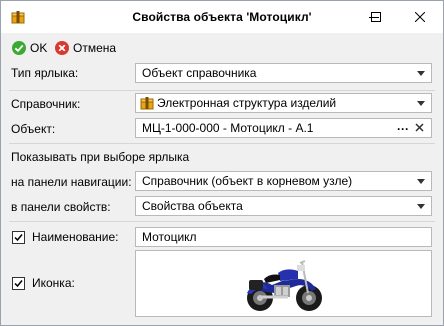 This screenshot has height=326, width=444. I want to click on icon-checkbox, so click(18, 283).